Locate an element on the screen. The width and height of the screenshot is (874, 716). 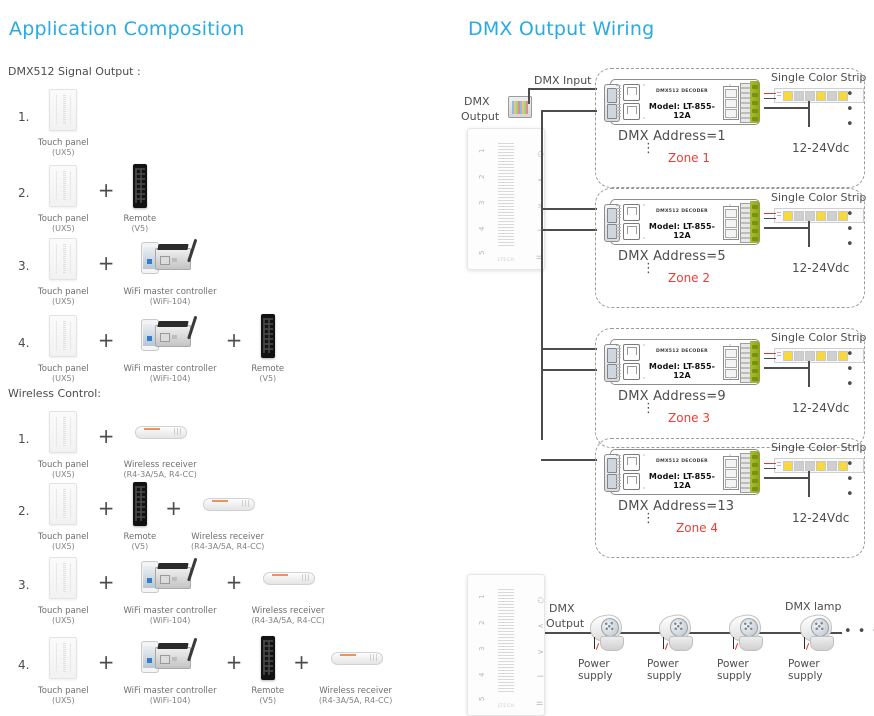
zone-label-2: Zone 2 is located at coordinates (689, 278).